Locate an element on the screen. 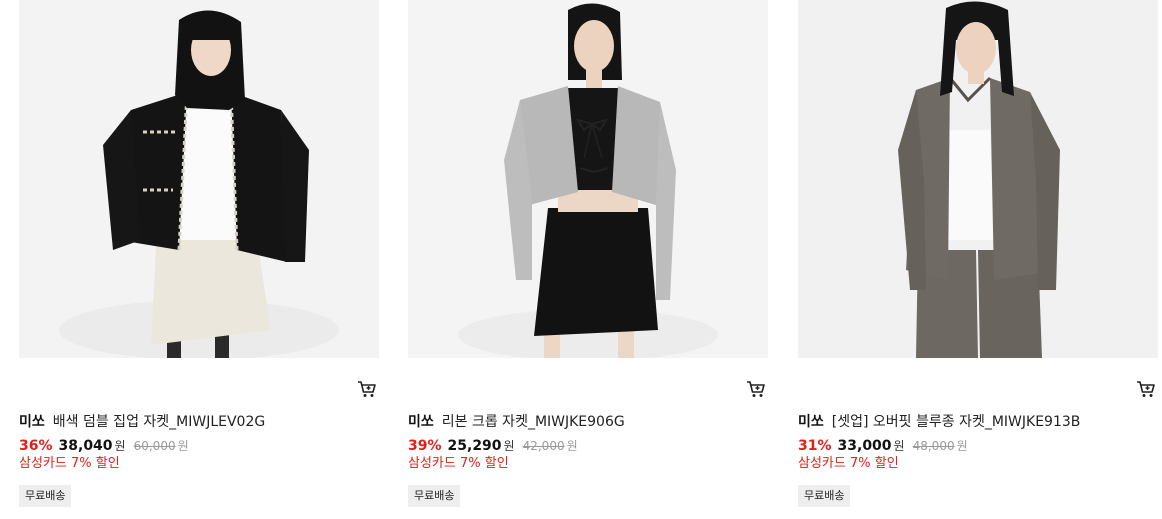  price-row: 31% 33,000 원 48,000 원 is located at coordinates (883, 446).